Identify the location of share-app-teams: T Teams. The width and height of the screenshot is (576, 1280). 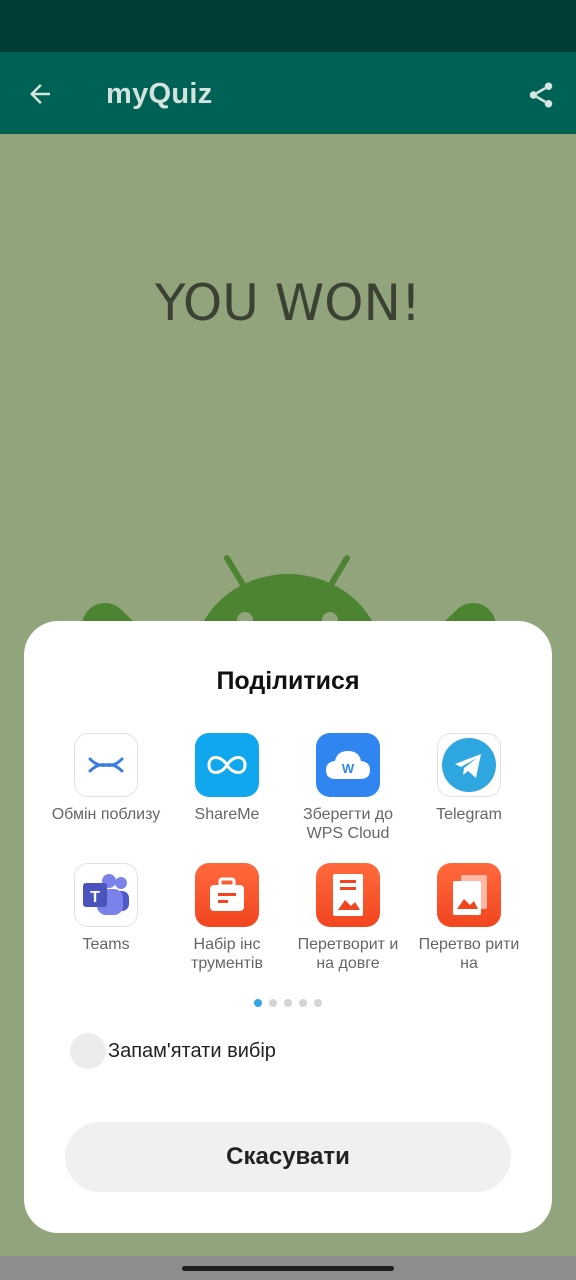
(106, 908).